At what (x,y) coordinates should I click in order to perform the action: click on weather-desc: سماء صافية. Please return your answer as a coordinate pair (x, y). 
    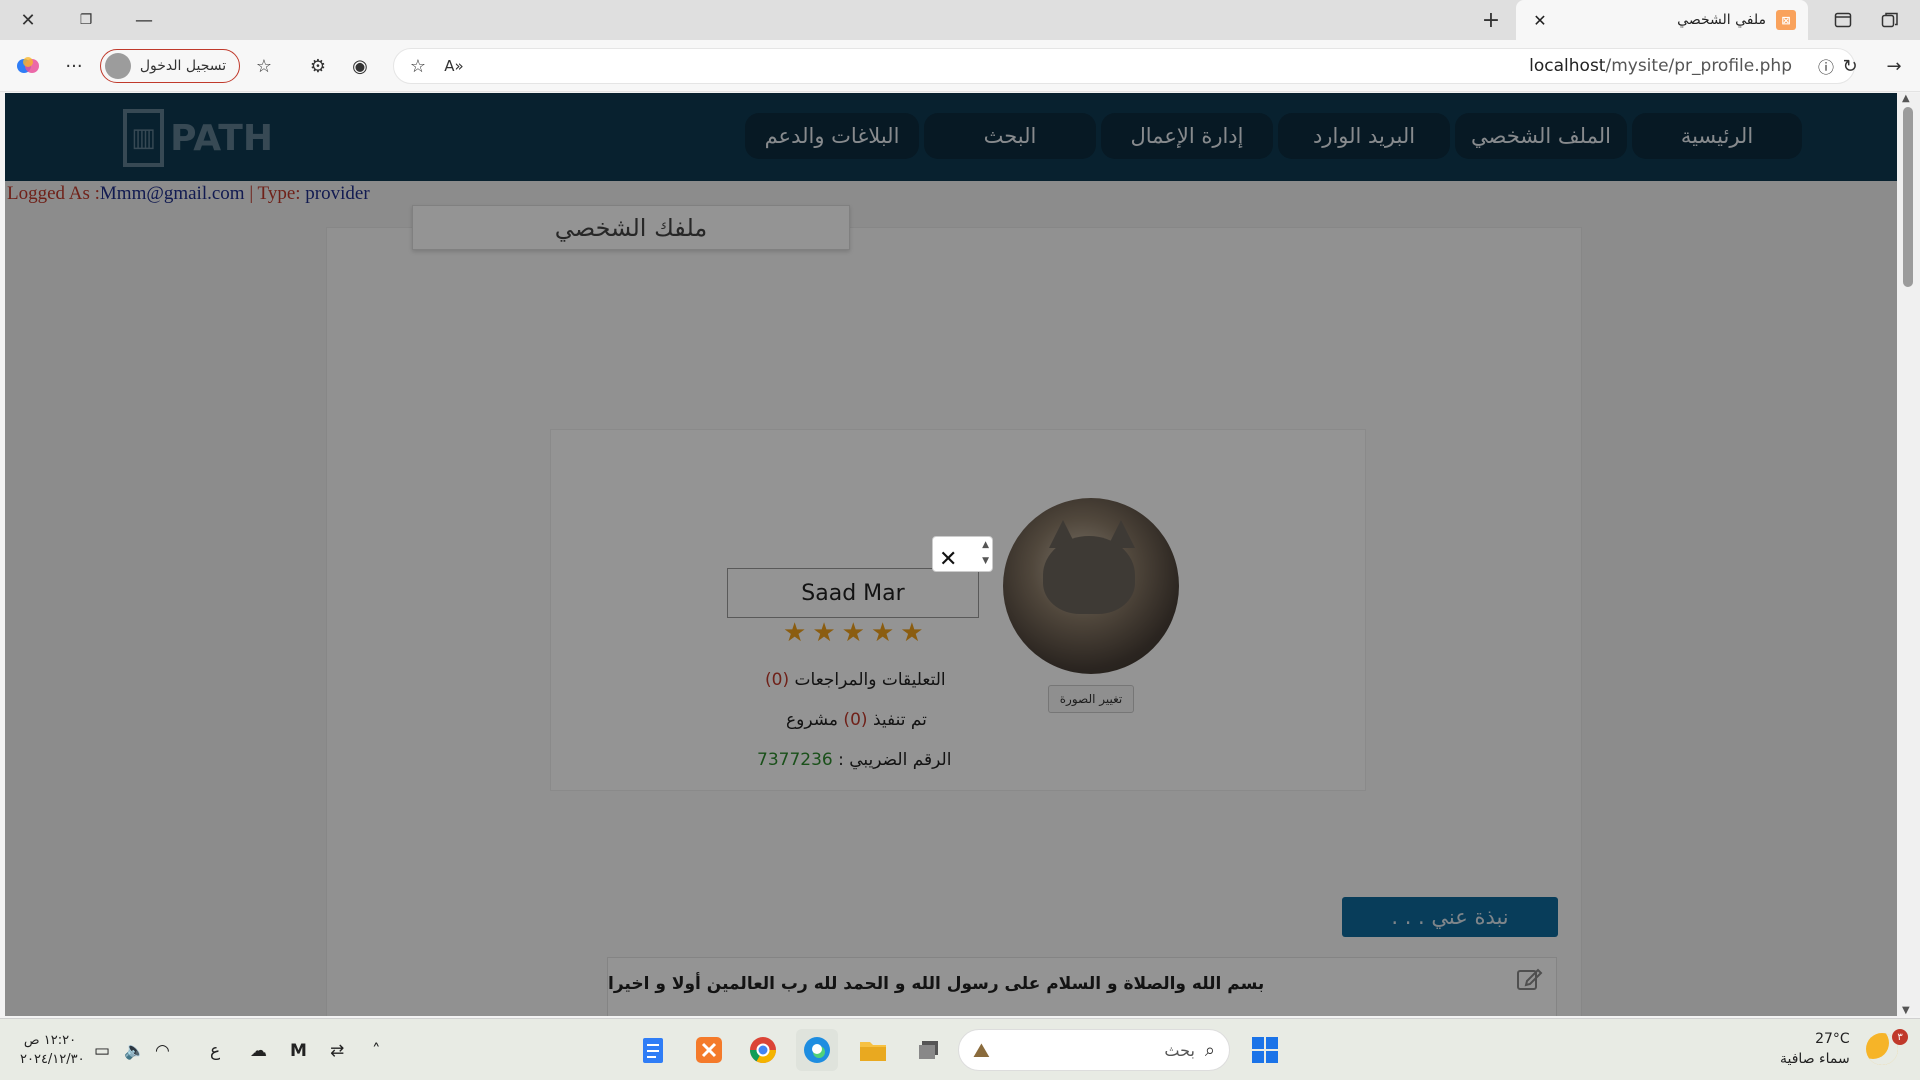
    Looking at the image, I should click on (1815, 1059).